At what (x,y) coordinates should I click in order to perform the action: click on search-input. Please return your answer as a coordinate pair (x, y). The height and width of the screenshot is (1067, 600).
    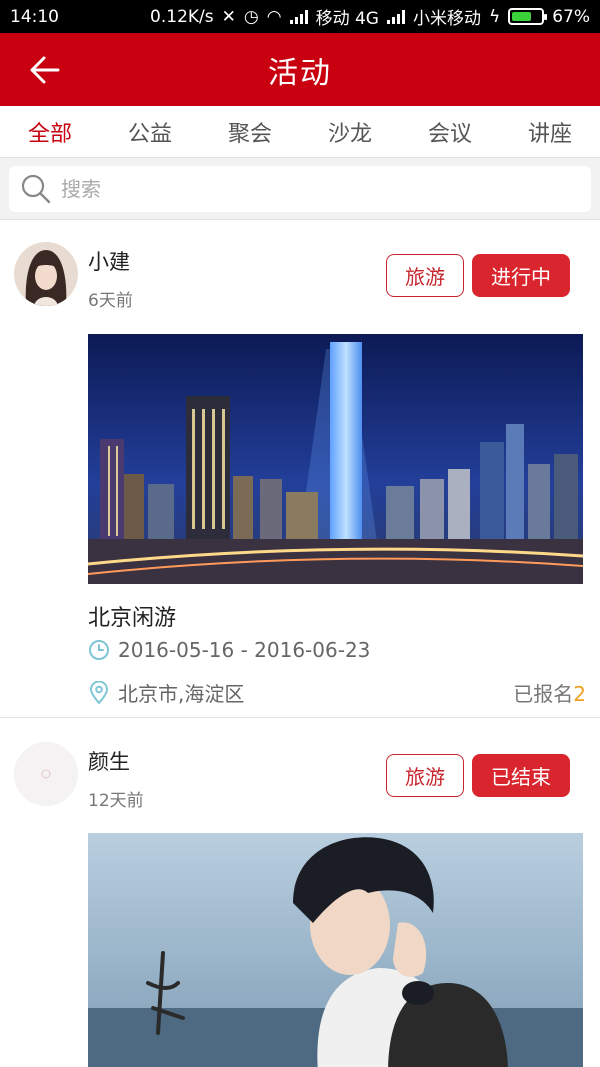
    Looking at the image, I should click on (301, 189).